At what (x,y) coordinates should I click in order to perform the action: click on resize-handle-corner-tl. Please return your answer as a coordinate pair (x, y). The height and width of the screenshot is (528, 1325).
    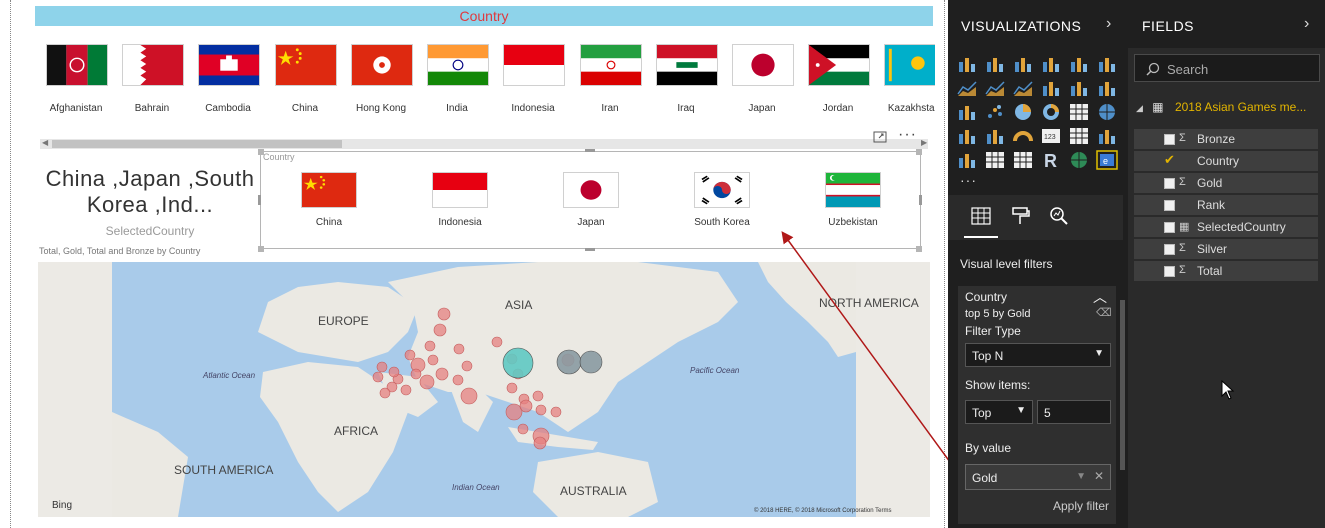
    Looking at the image, I should click on (261, 152).